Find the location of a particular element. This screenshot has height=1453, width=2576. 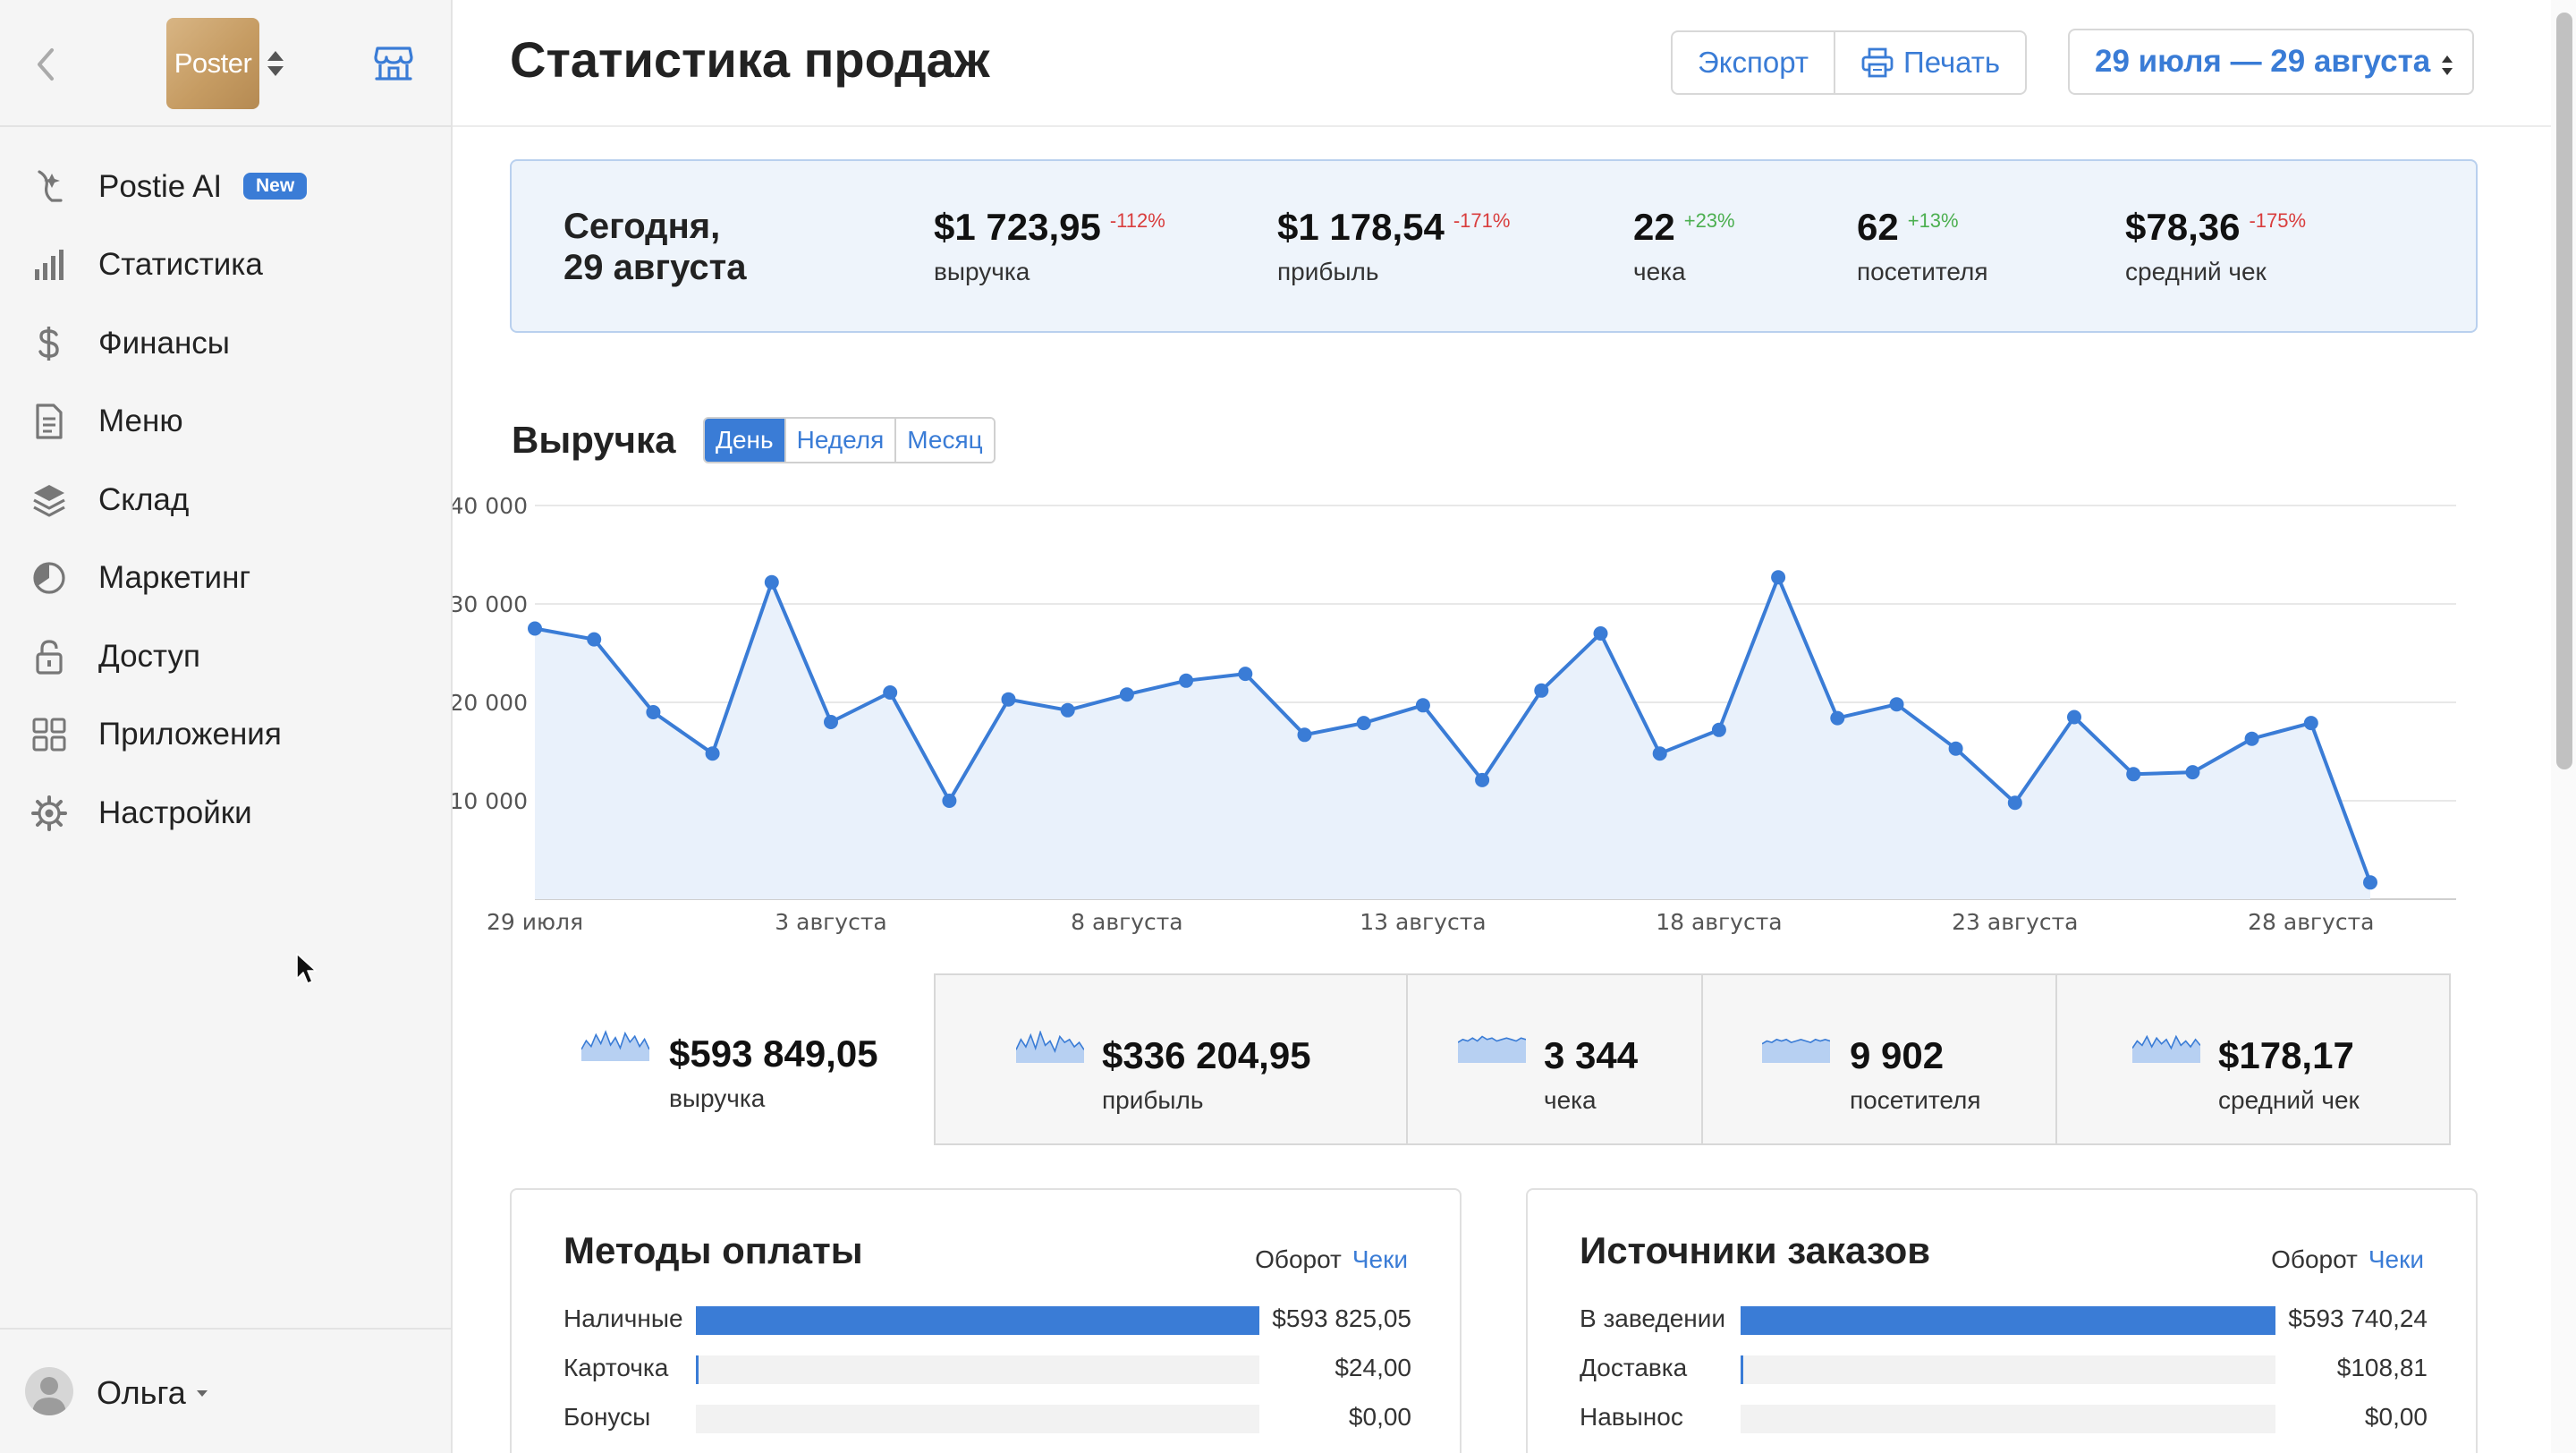

sidebar-item-settings: Настройки is located at coordinates (225, 813).